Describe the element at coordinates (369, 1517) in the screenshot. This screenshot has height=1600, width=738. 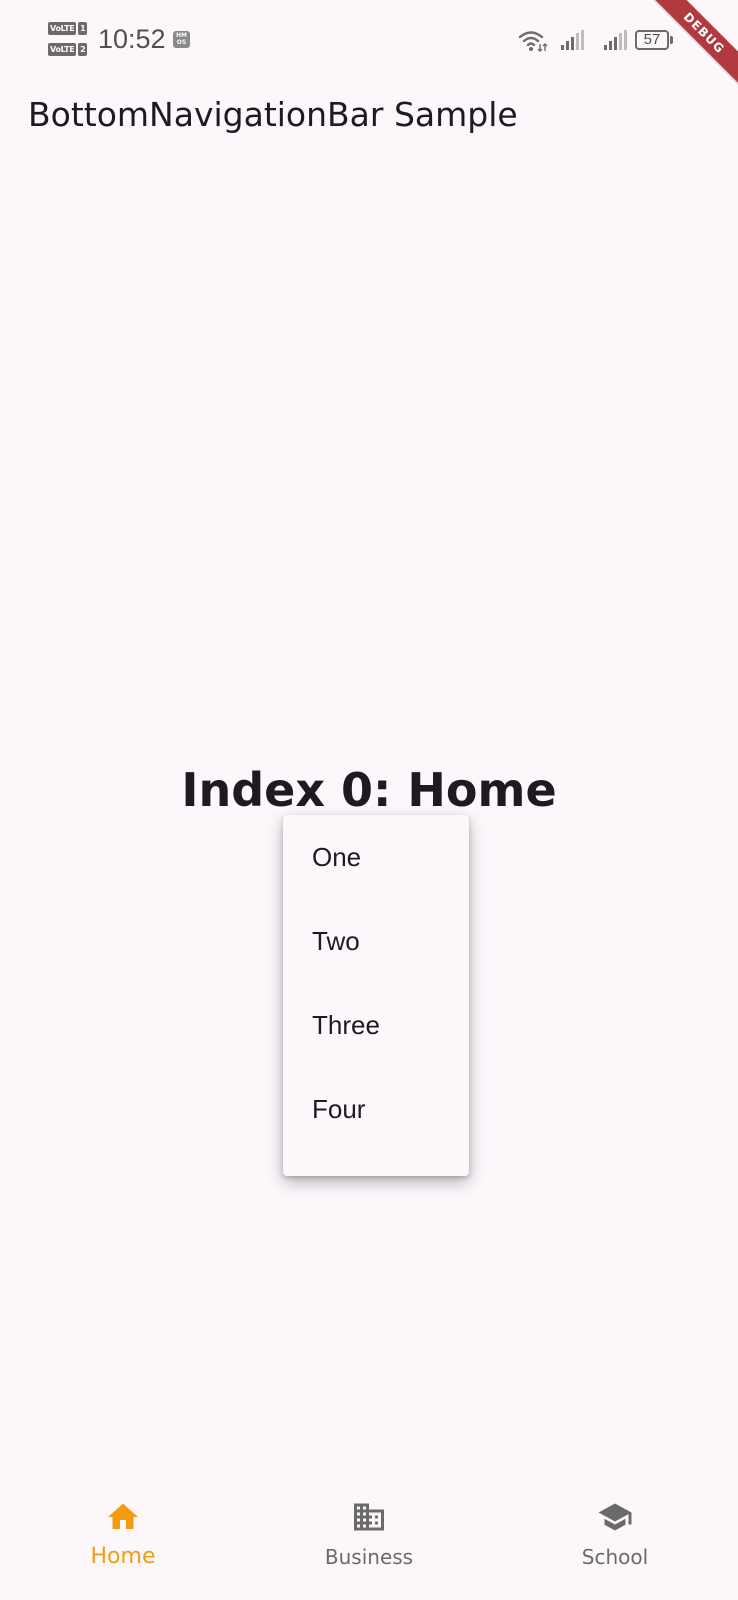
I see `business-icon` at that location.